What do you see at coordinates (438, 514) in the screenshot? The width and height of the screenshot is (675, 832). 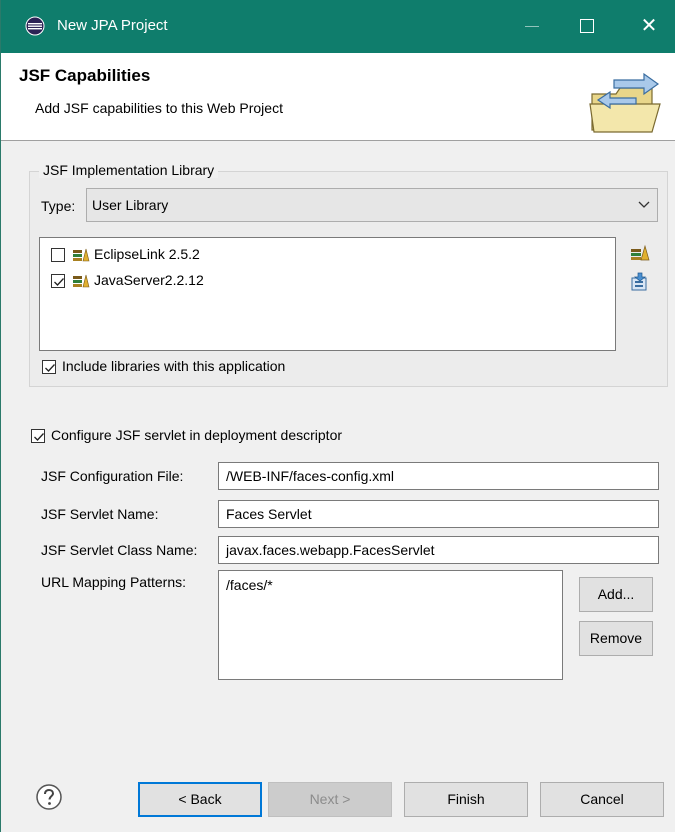 I see `servlet-name-field: Faces Servlet` at bounding box center [438, 514].